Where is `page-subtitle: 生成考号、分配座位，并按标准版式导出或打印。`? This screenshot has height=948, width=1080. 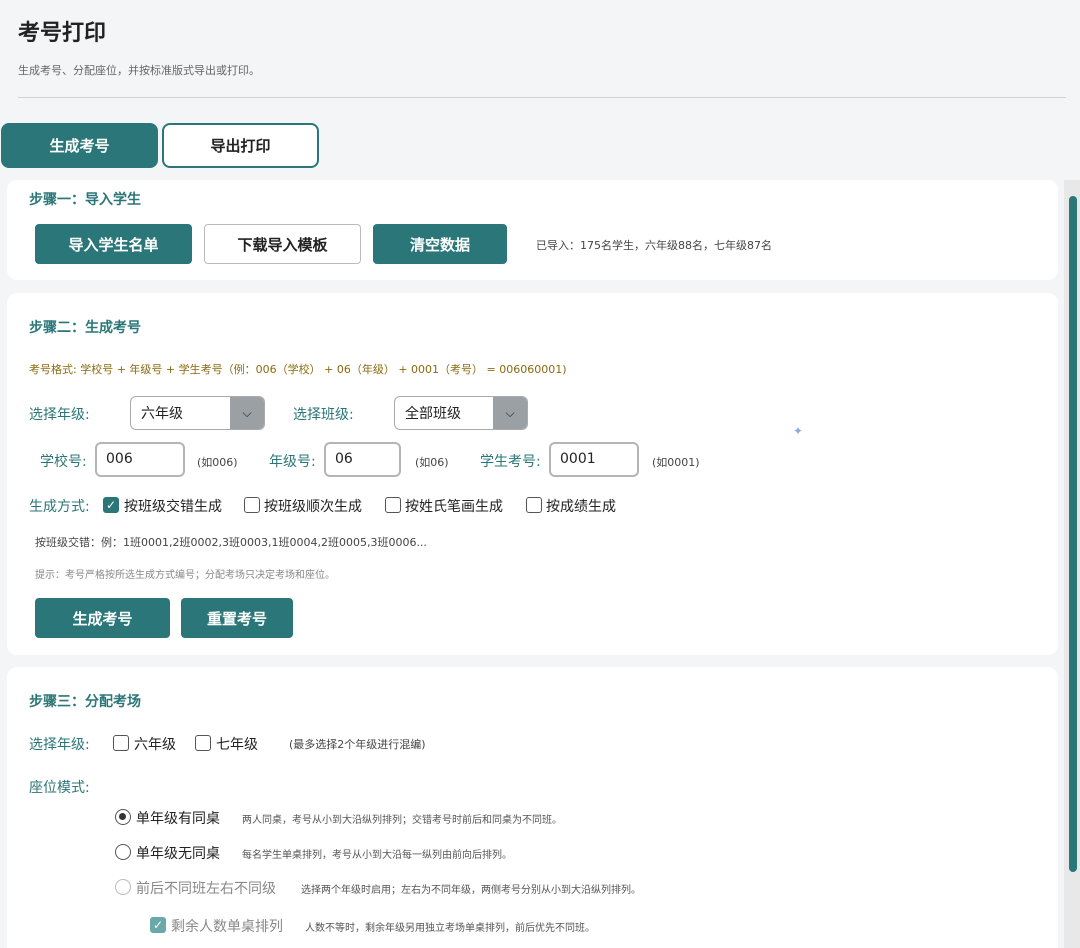
page-subtitle: 生成考号、分配座位，并按标准版式导出或打印。 is located at coordinates (139, 70).